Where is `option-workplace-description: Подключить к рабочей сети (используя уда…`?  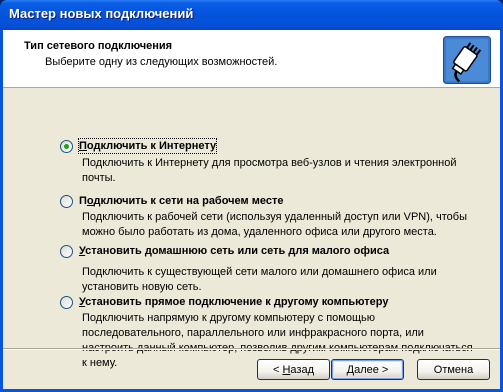
option-workplace-description: Подключить к рабочей сети (используя уда… is located at coordinates (274, 224).